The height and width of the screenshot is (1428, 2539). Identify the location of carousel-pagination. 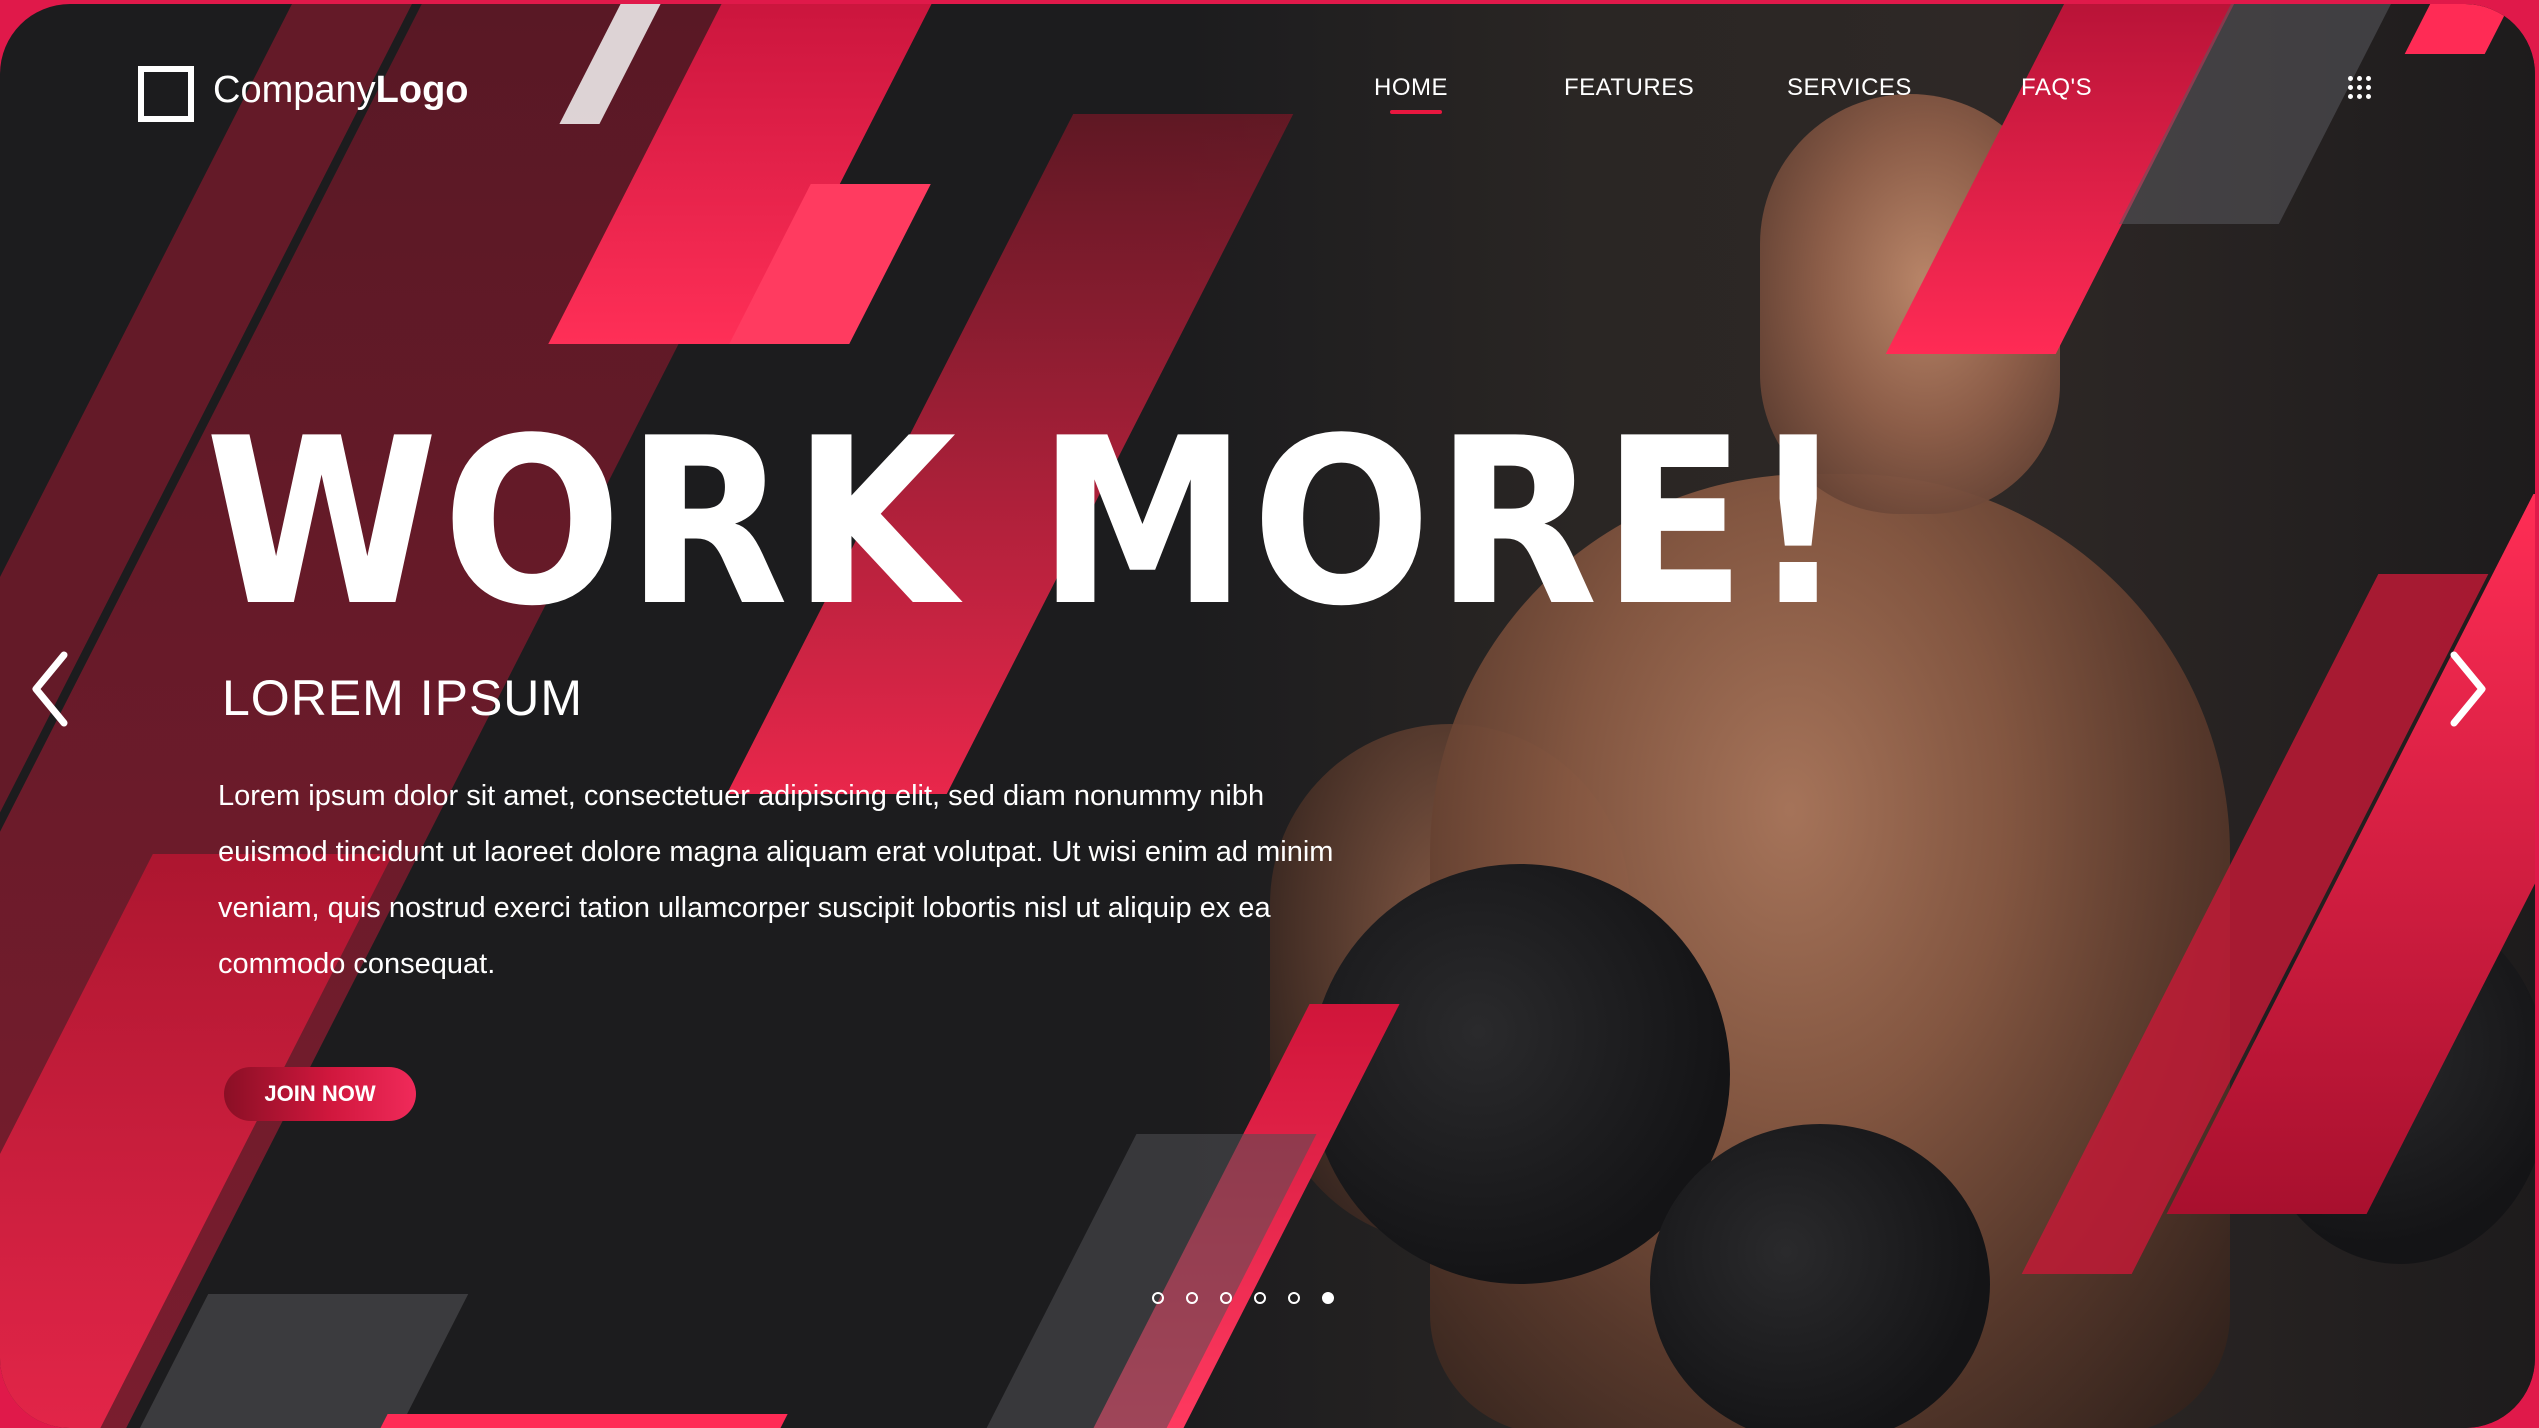
(1243, 1298).